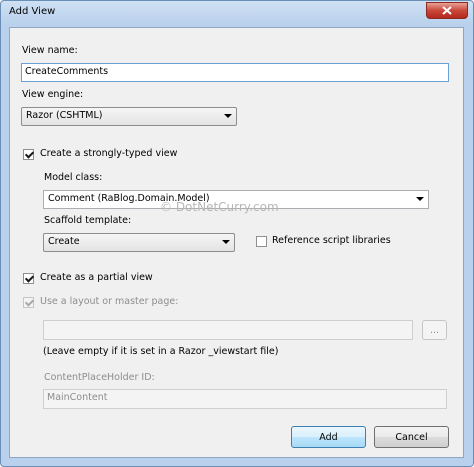 This screenshot has height=467, width=474. What do you see at coordinates (99, 377) in the screenshot?
I see `placeholder-id-label: ContentPlaceHolder ID:` at bounding box center [99, 377].